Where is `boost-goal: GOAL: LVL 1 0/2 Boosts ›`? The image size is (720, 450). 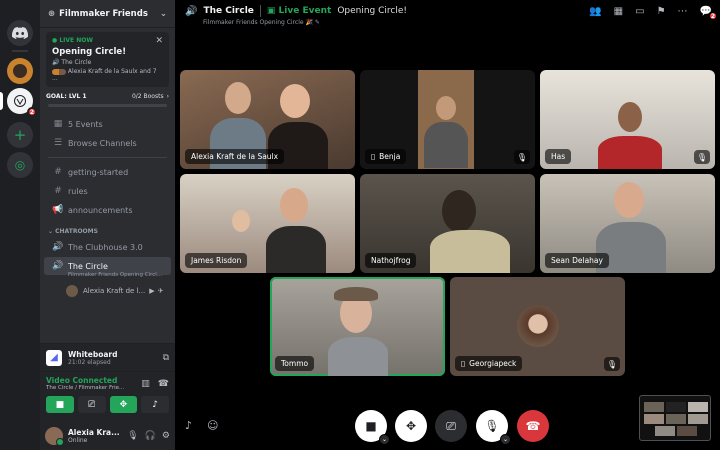 boost-goal: GOAL: LVL 1 0/2 Boosts › is located at coordinates (107, 96).